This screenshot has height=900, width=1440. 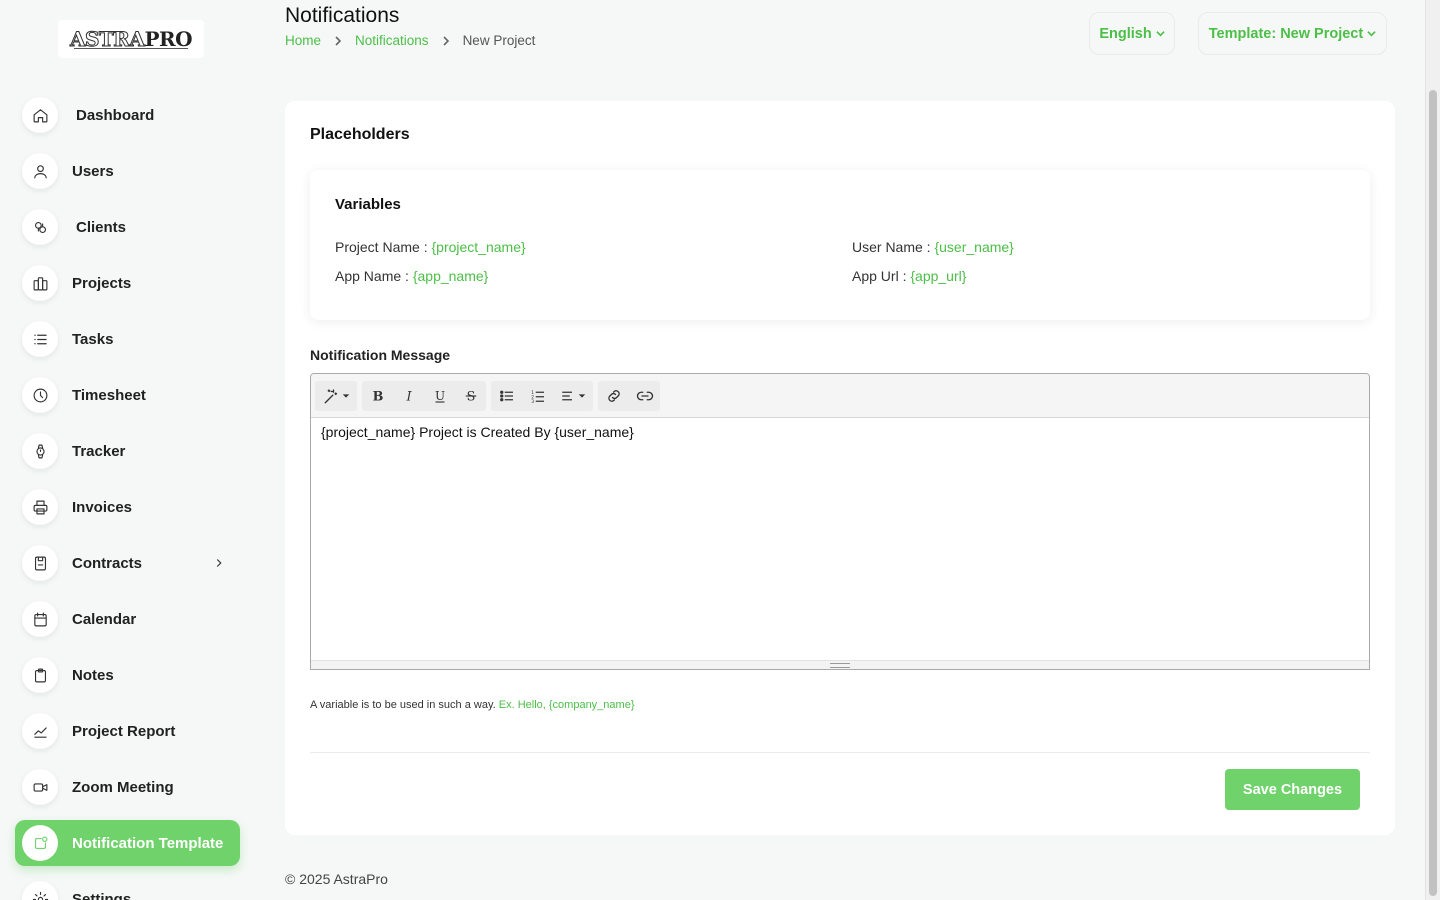 I want to click on calendar-icon, so click(x=40, y=619).